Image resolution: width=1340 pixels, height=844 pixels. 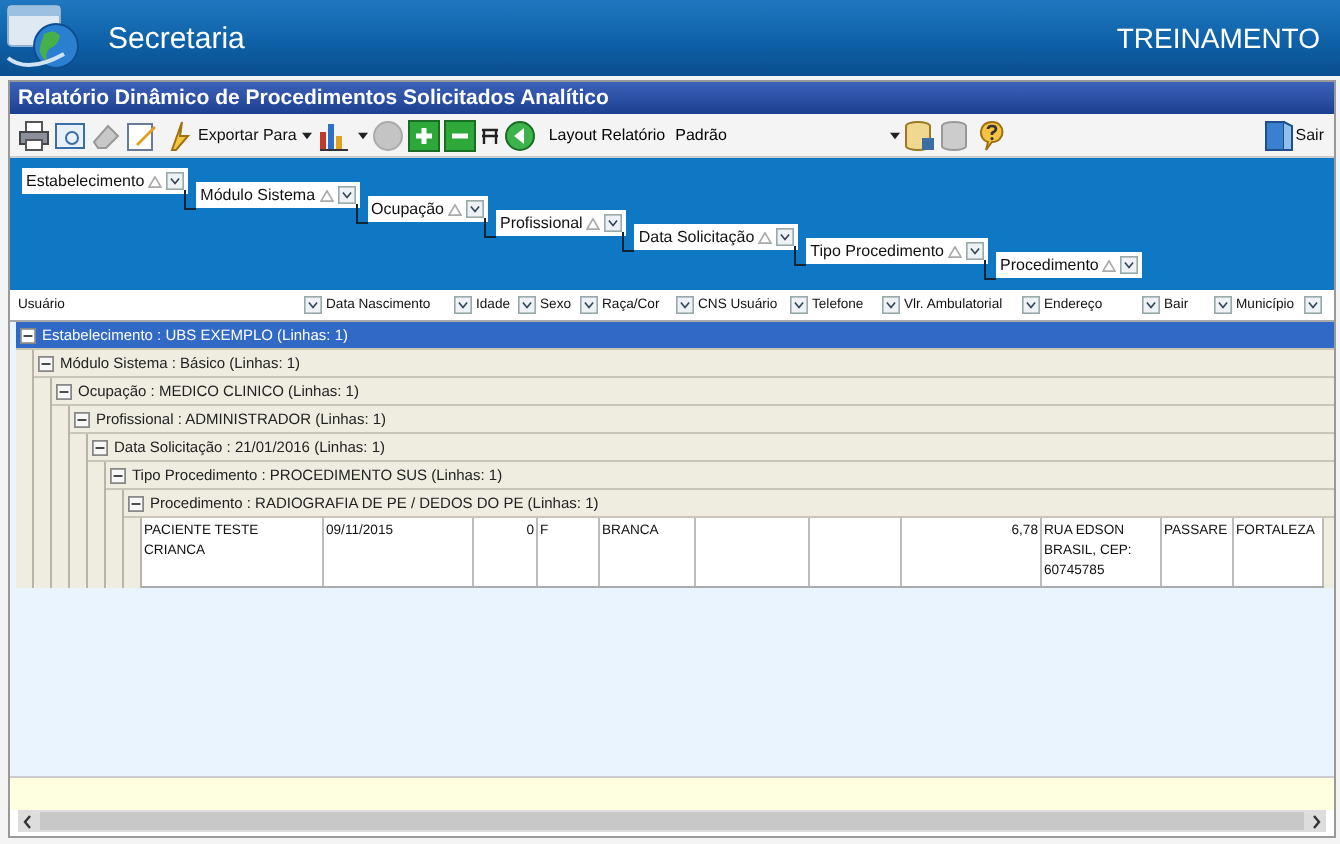 I want to click on printer-icon, so click(x=34, y=135).